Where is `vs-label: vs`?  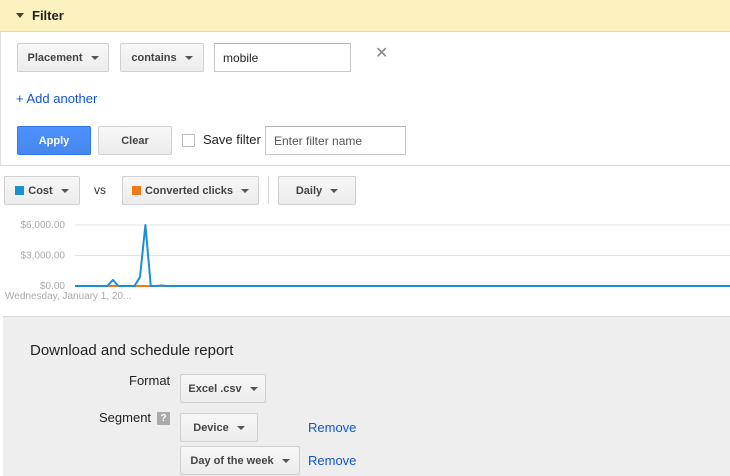
vs-label: vs is located at coordinates (100, 190).